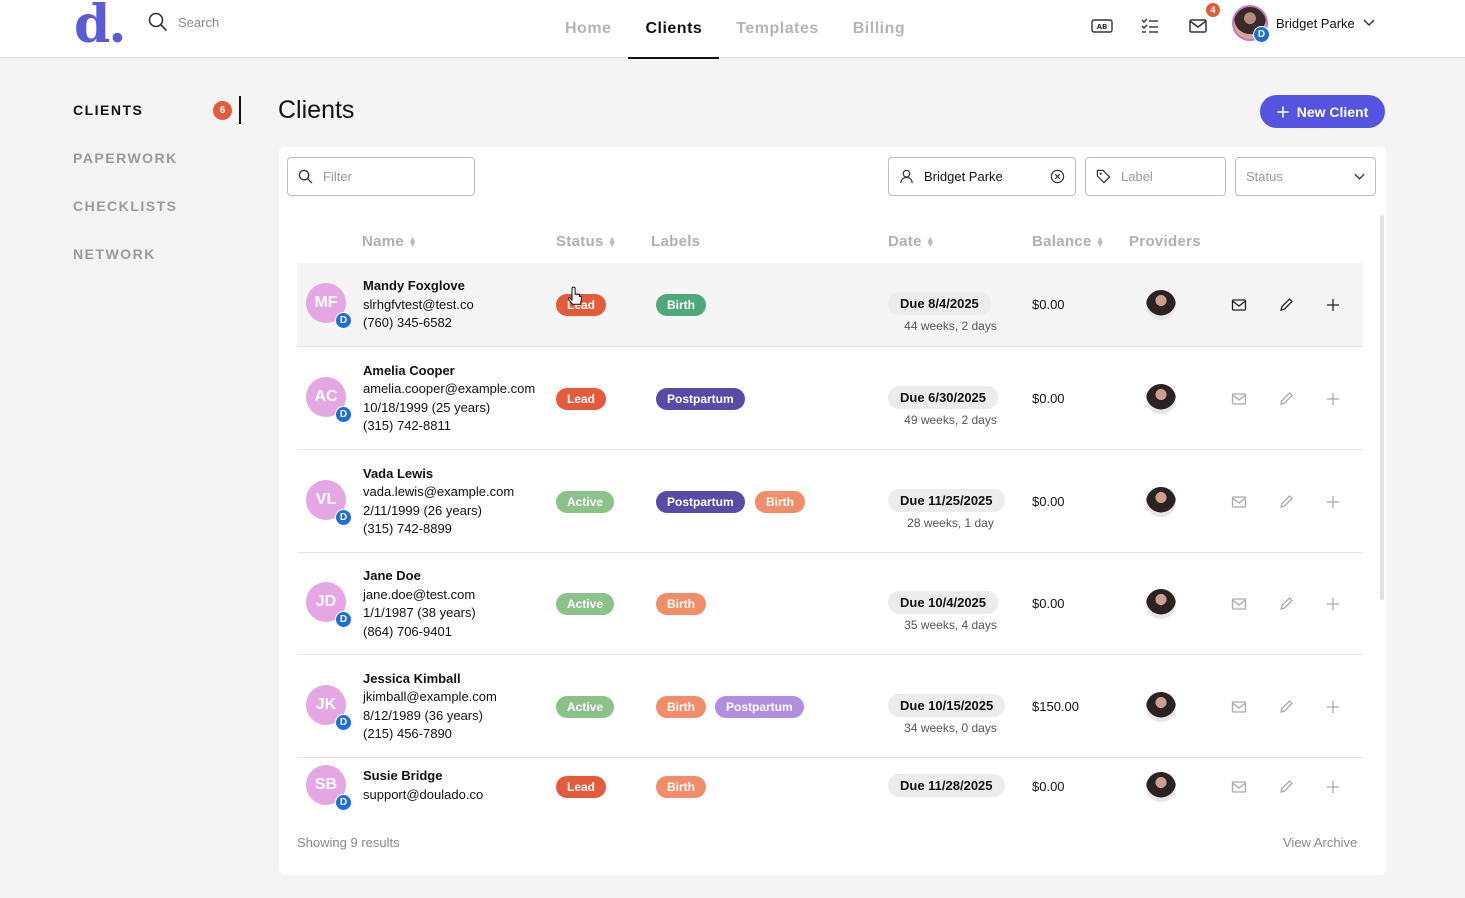 This screenshot has width=1465, height=898. I want to click on due-date: Due 11/28/2025, so click(963, 787).